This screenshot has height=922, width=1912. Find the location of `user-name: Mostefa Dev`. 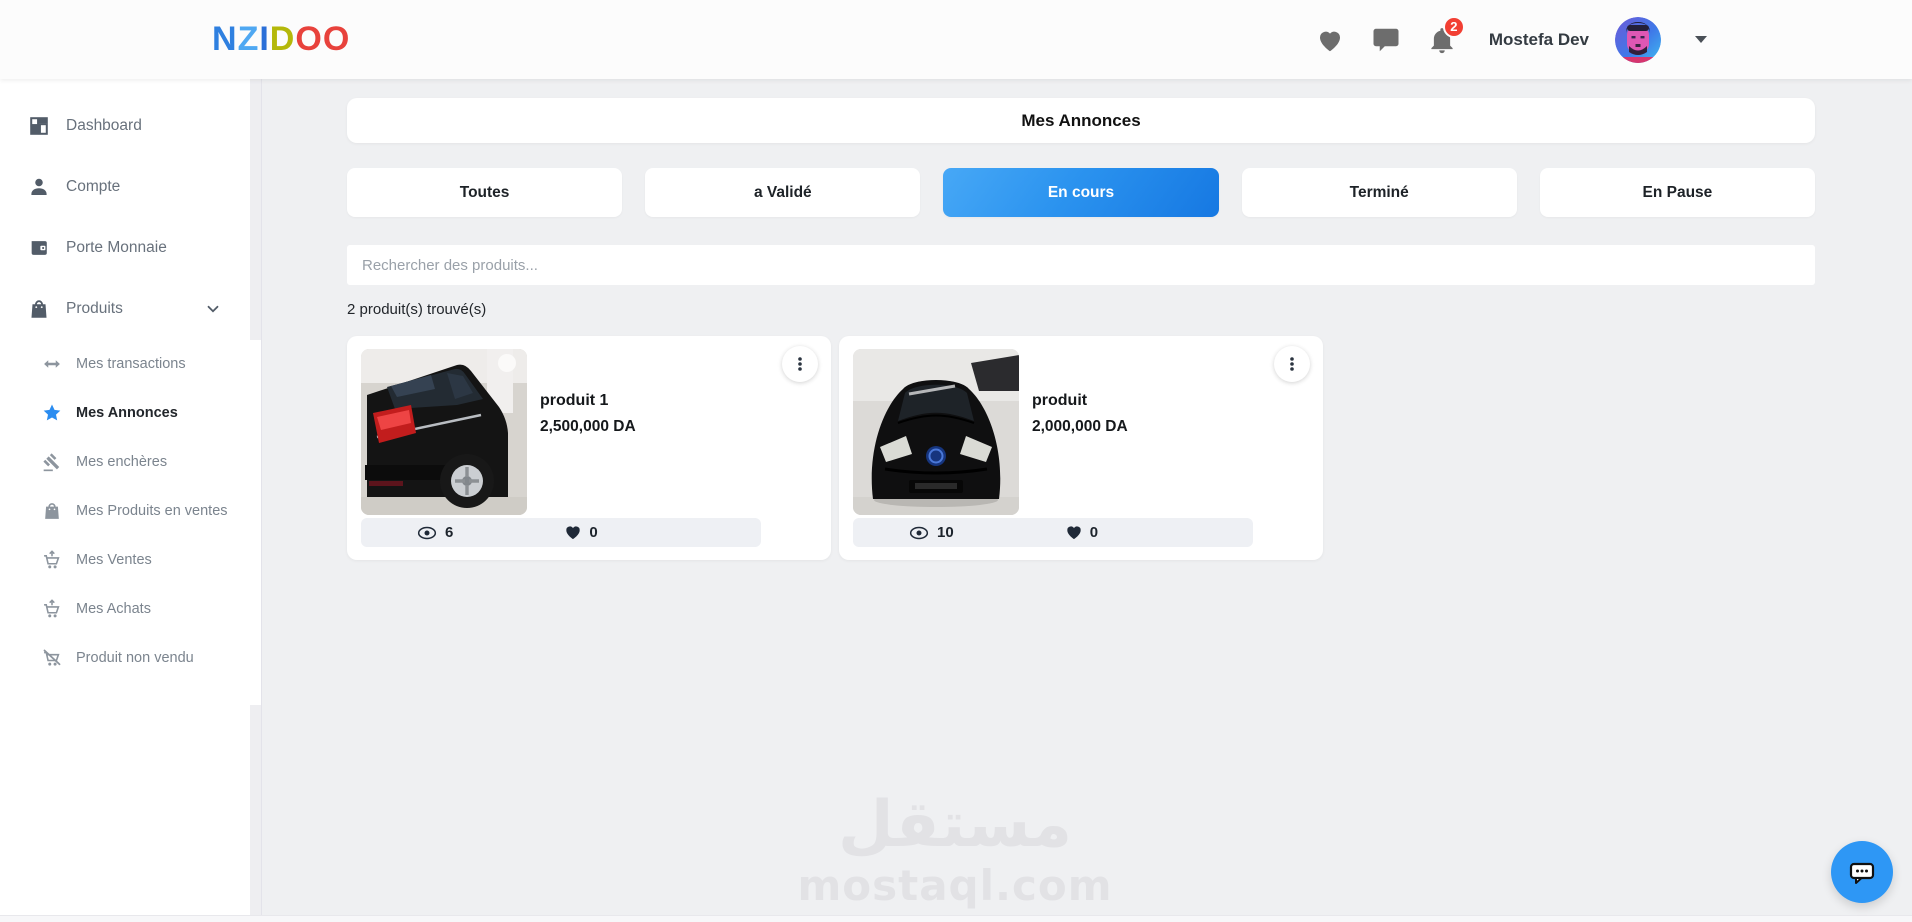

user-name: Mostefa Dev is located at coordinates (1539, 40).